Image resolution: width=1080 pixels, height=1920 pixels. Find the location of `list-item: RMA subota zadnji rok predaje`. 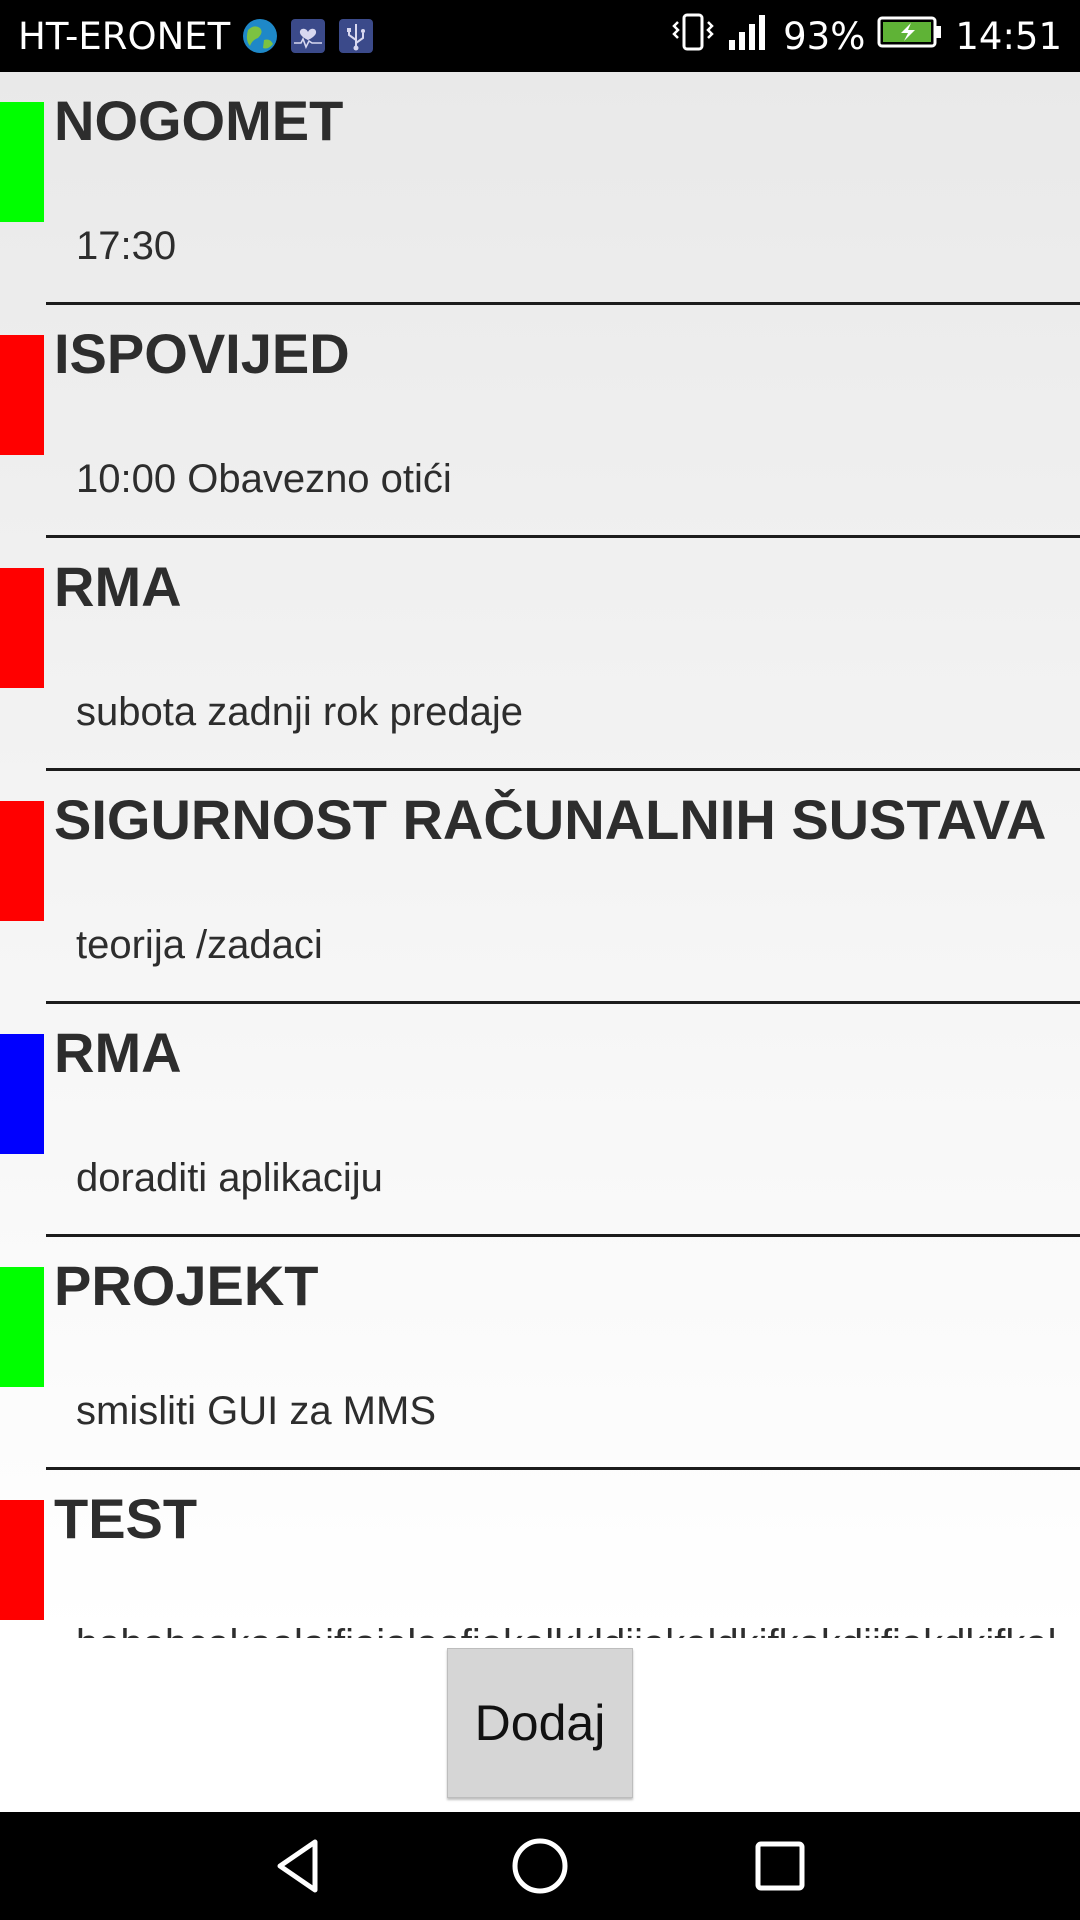

list-item: RMA subota zadnji rok predaje is located at coordinates (540, 654).